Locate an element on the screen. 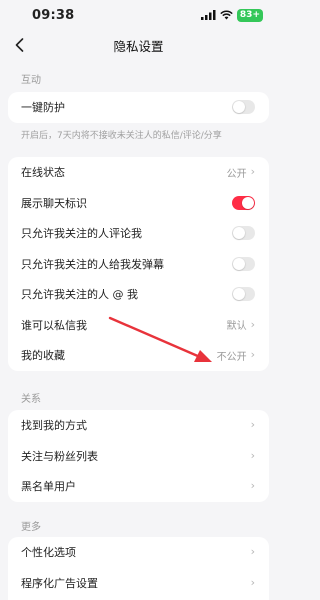 The height and width of the screenshot is (600, 320). status-bar: 09:38 83+ is located at coordinates (138, 15).